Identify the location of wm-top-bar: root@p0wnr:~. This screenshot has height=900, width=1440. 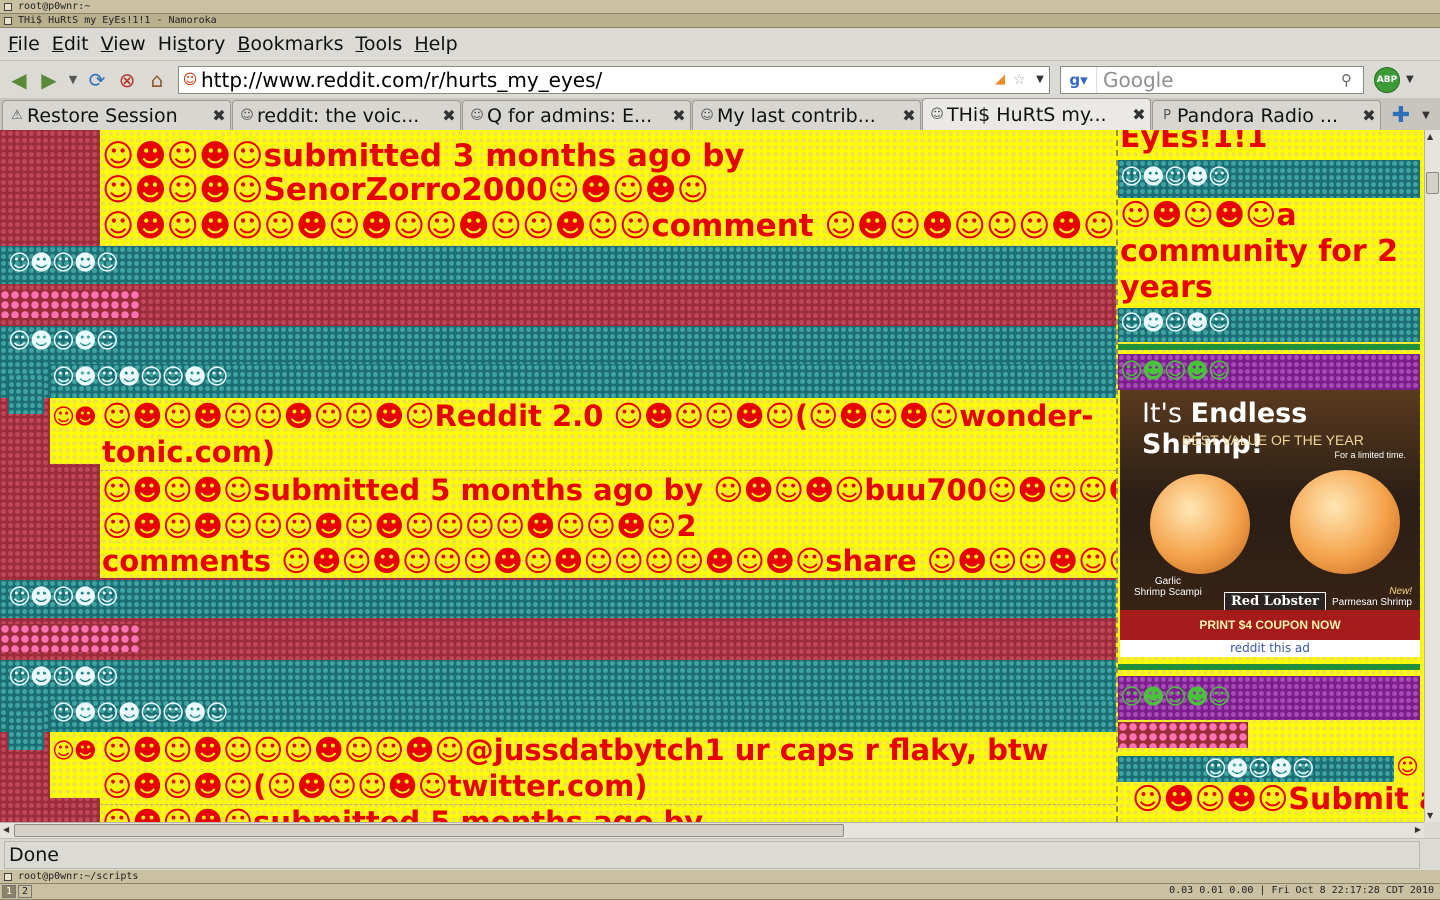
(720, 7).